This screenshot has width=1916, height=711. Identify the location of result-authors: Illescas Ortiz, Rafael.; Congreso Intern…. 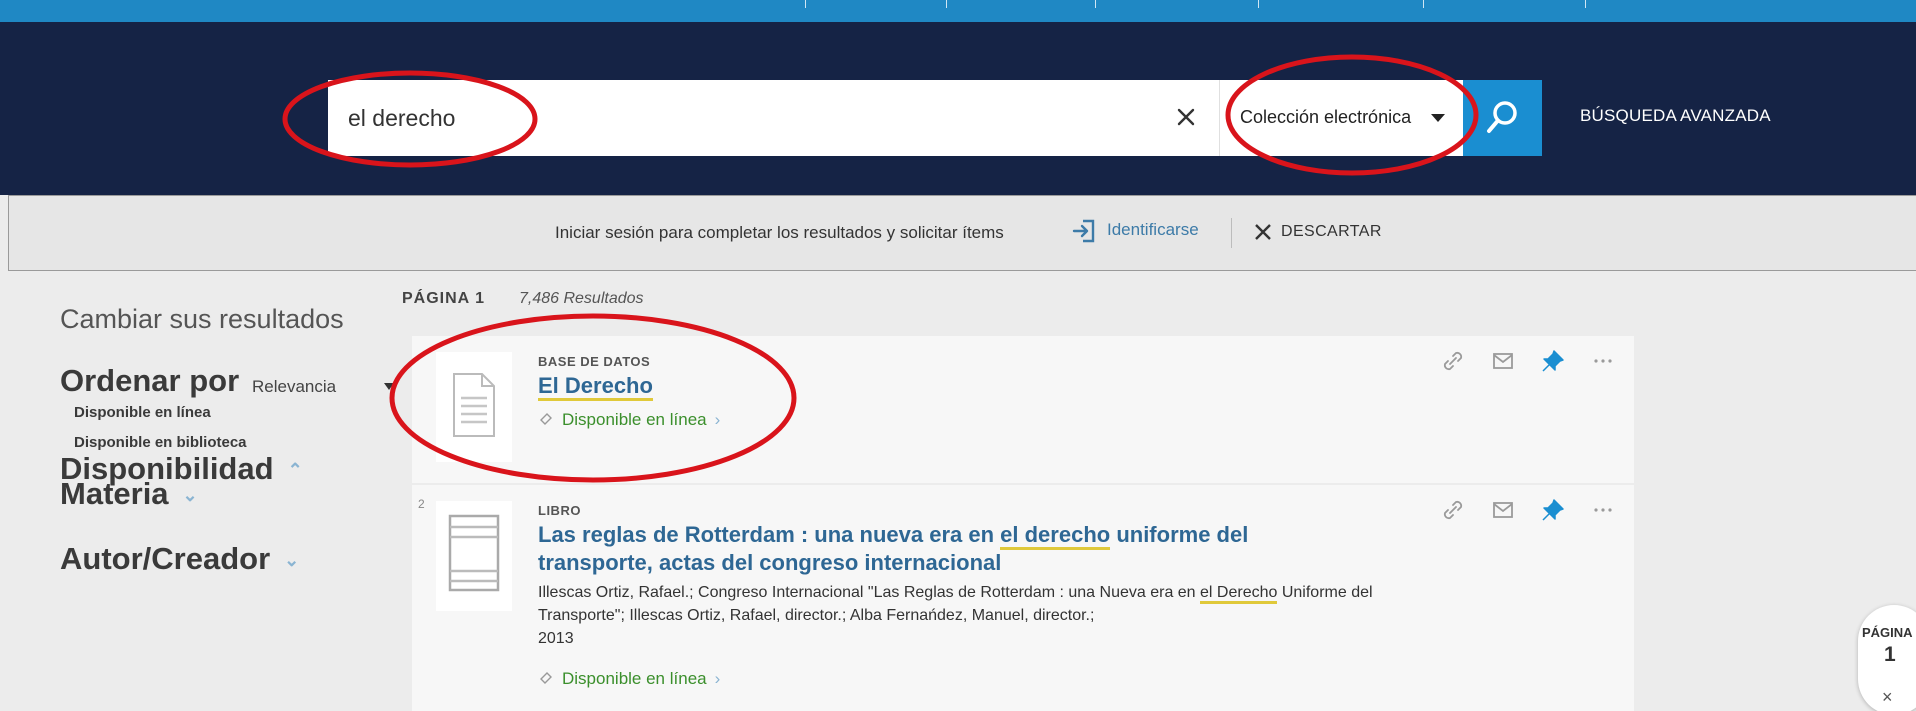
(1068, 615).